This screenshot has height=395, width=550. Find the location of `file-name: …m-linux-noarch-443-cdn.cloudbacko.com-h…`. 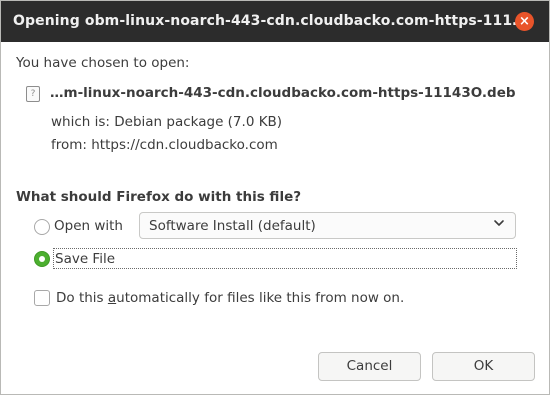

file-name: …m-linux-noarch-443-cdn.cloudbacko.com-h… is located at coordinates (283, 93).